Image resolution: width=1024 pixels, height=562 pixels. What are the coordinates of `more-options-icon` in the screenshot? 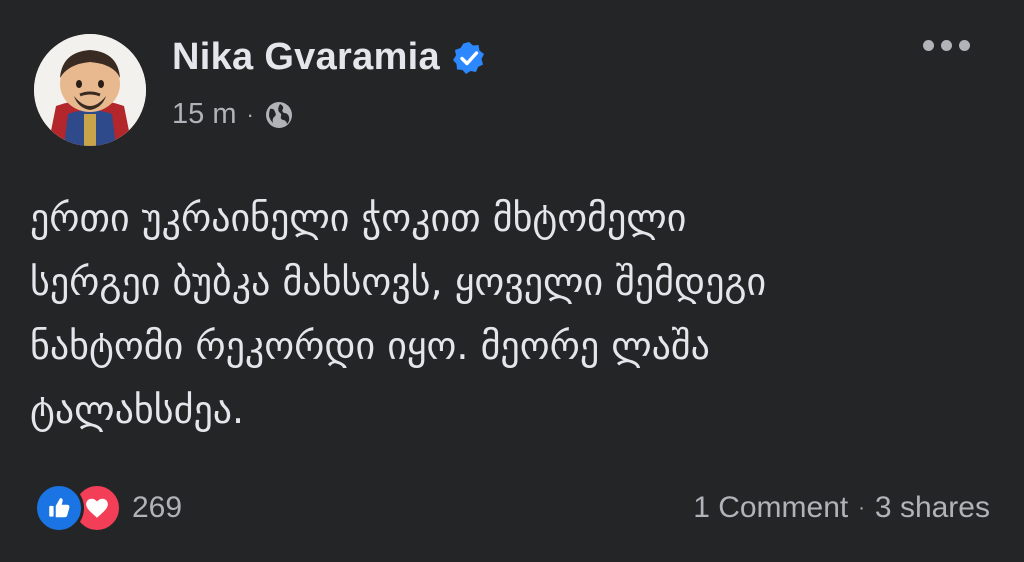 It's located at (946, 45).